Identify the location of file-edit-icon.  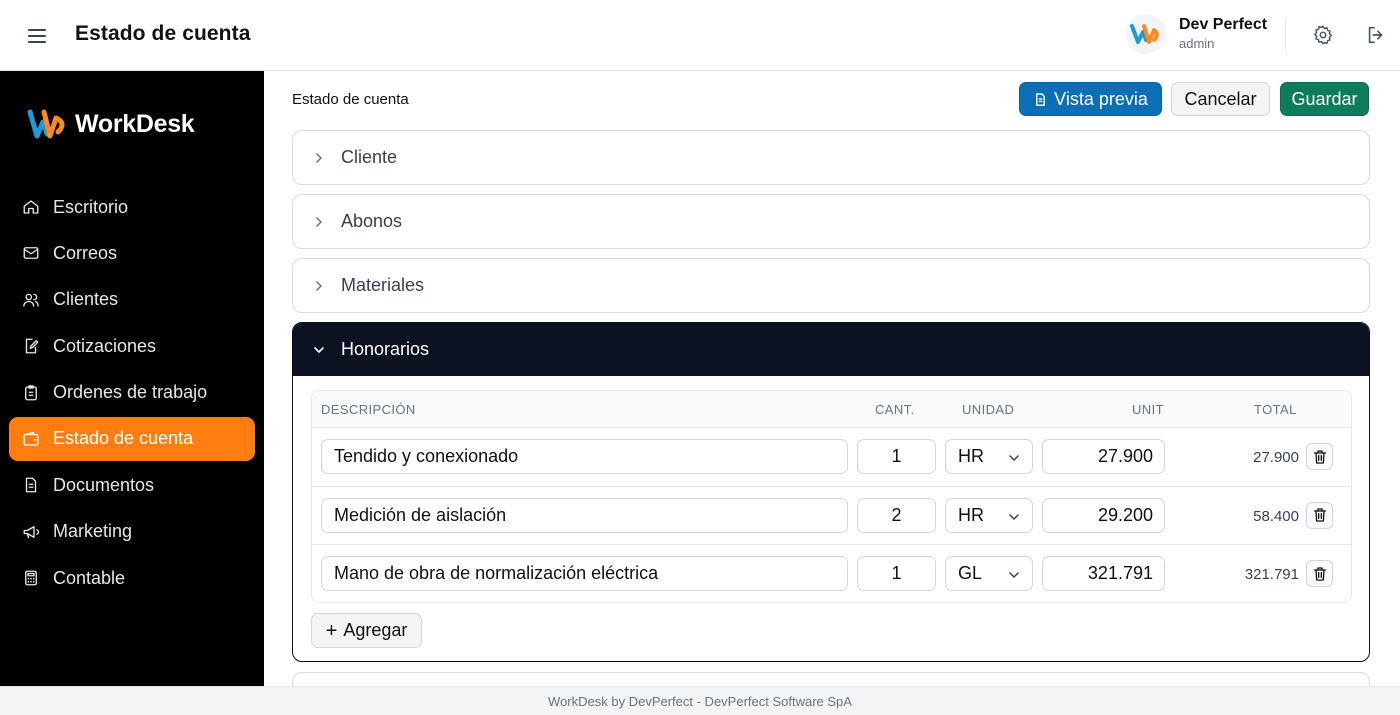
(32, 346).